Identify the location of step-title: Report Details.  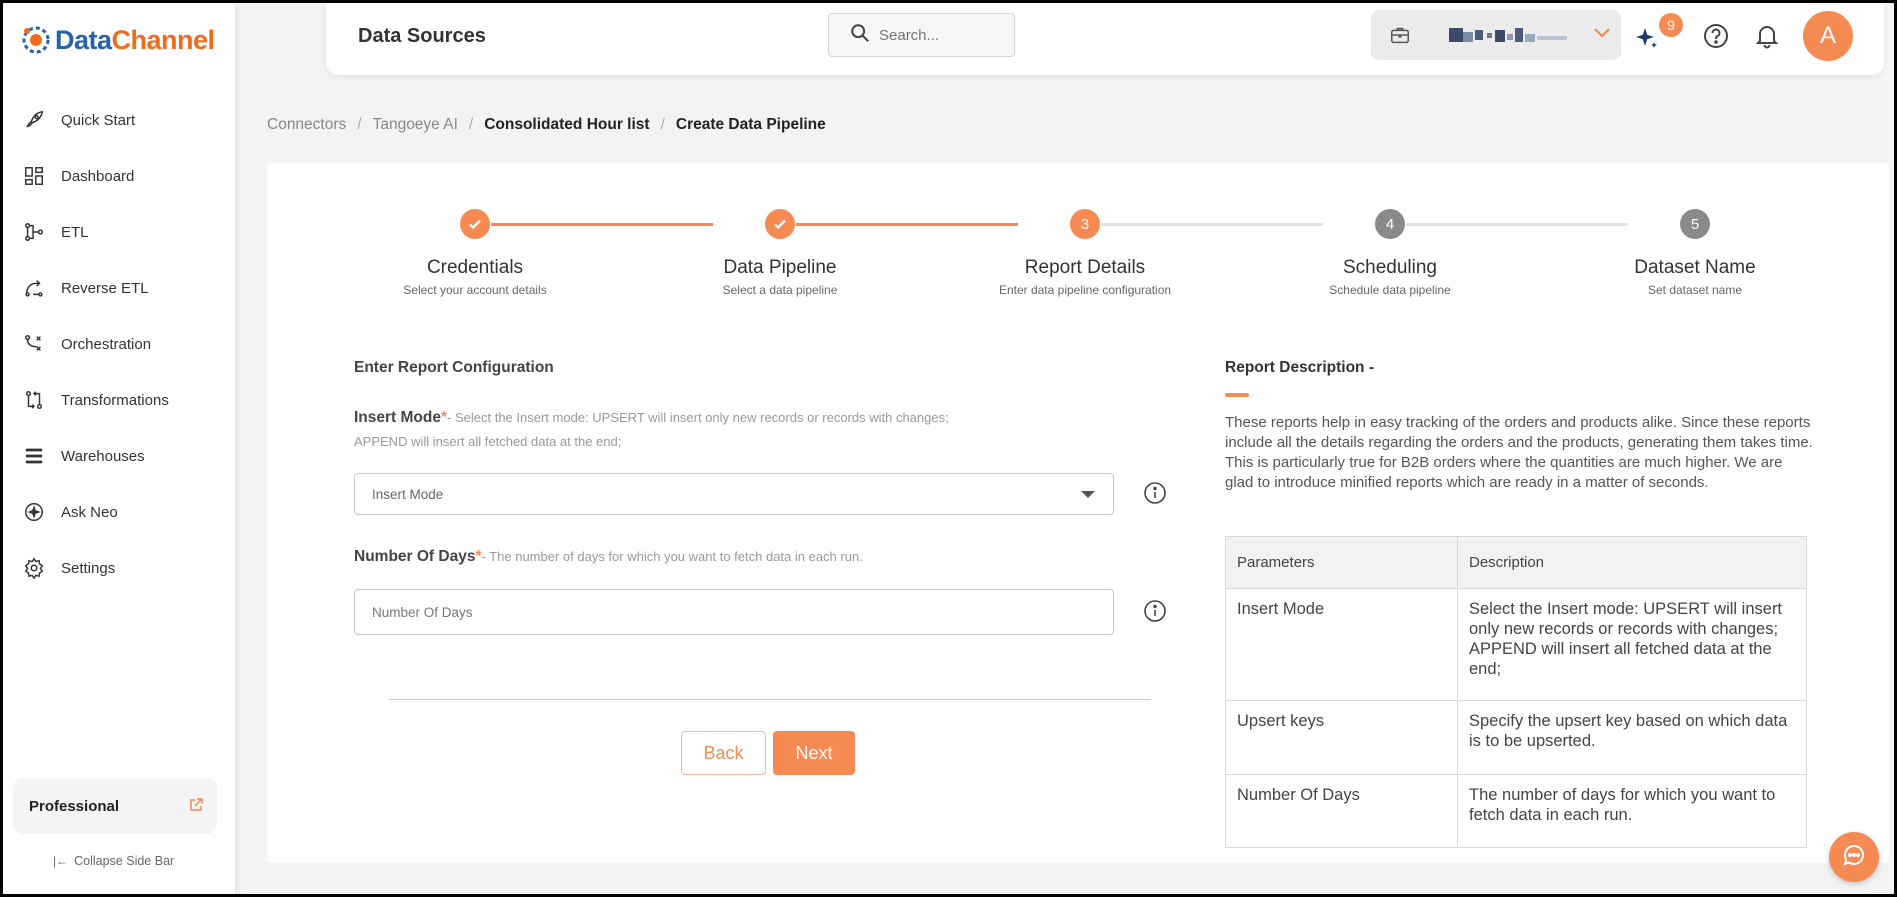
(1085, 267).